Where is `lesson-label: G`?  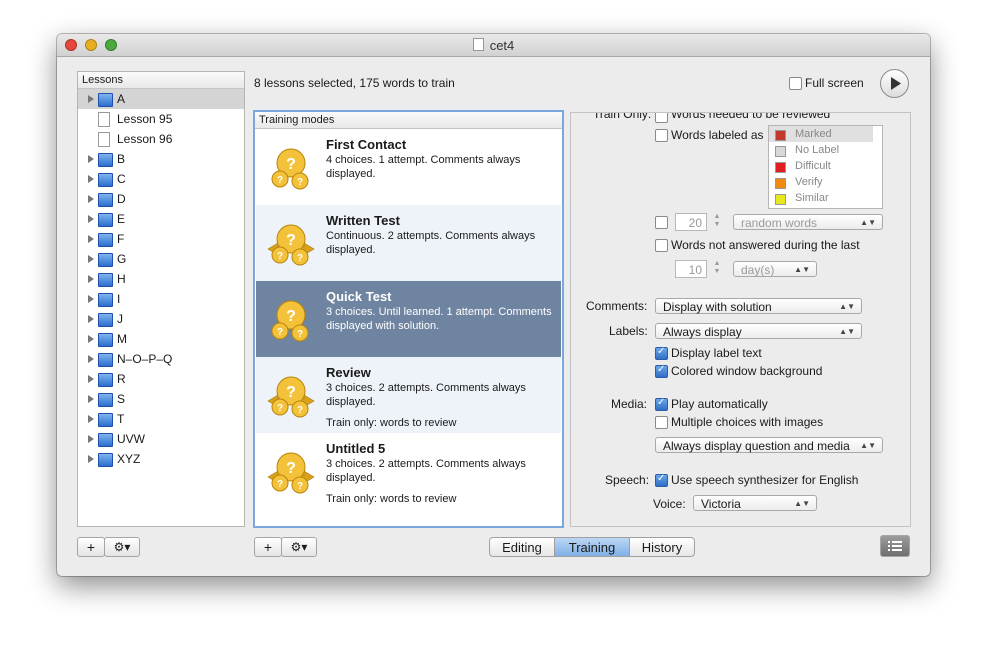
lesson-label: G is located at coordinates (122, 259).